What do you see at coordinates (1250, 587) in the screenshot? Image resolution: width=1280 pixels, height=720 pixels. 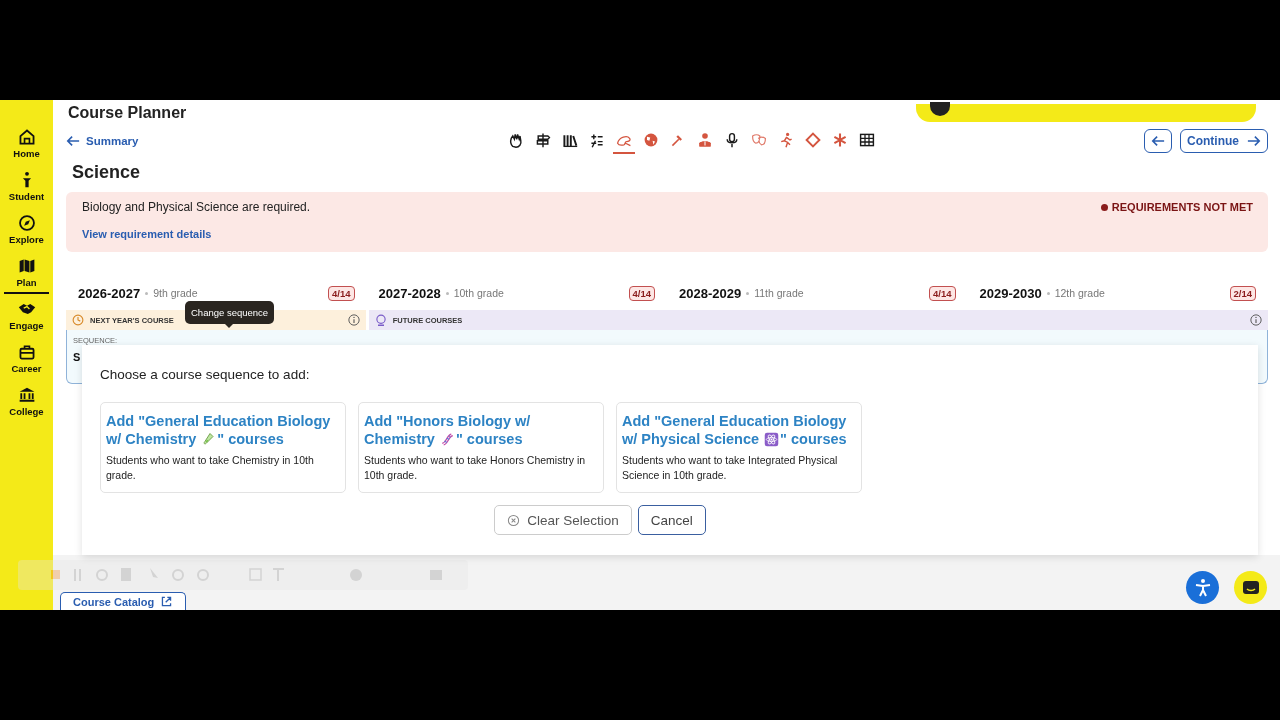 I see `chat-button` at bounding box center [1250, 587].